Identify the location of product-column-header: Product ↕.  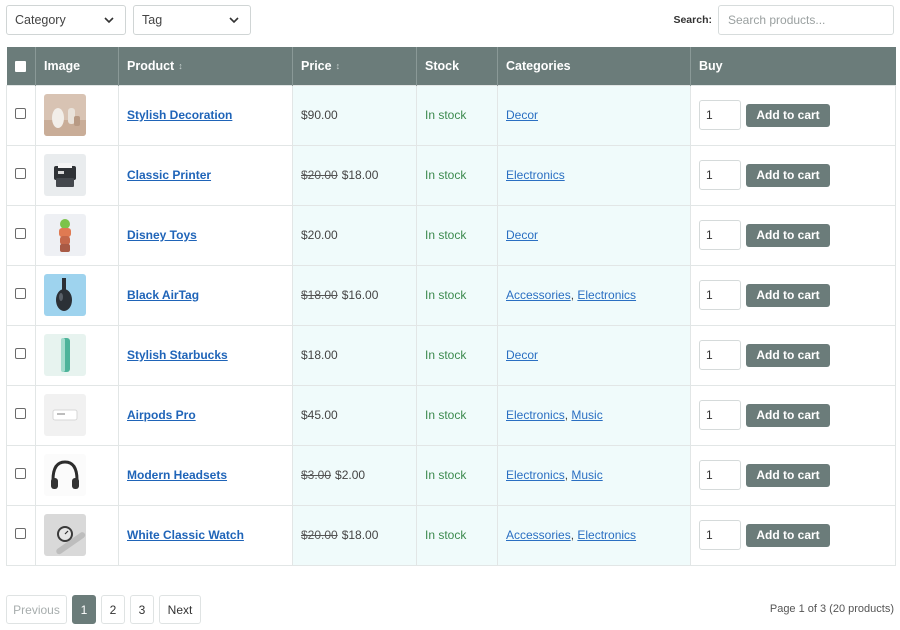
(205, 66).